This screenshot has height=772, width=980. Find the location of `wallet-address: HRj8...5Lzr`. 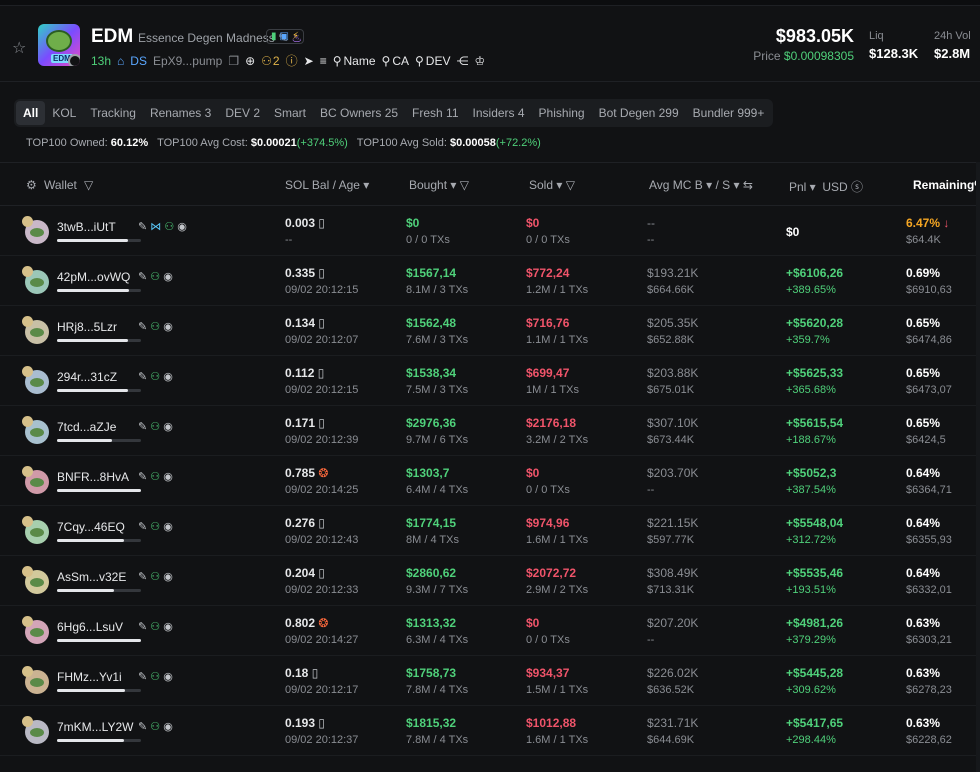

wallet-address: HRj8...5Lzr is located at coordinates (87, 327).